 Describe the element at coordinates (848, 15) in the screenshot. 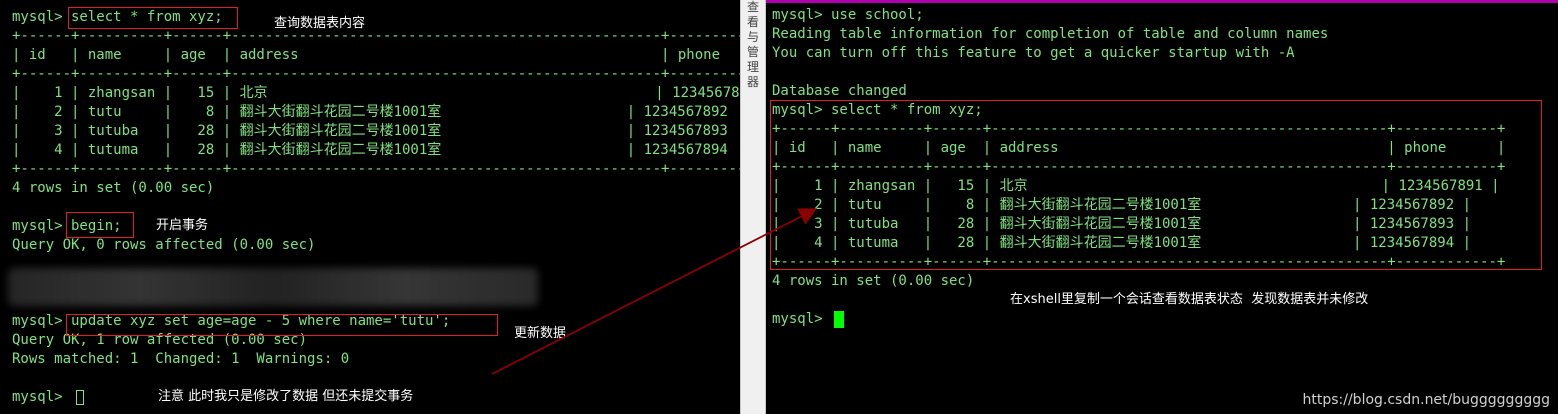

I see `terminal-line: mysql> use school;` at that location.